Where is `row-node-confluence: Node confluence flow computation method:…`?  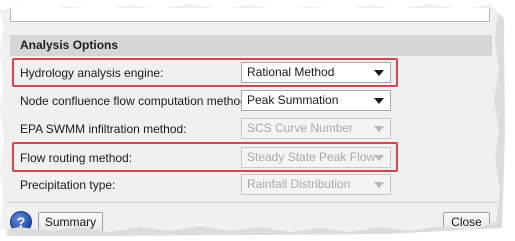
row-node-confluence: Node confluence flow computation method:… is located at coordinates (205, 101).